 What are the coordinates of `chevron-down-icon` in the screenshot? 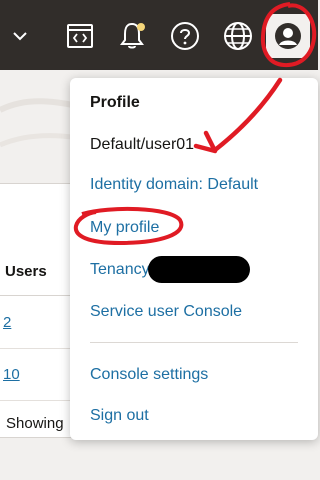 It's located at (20, 36).